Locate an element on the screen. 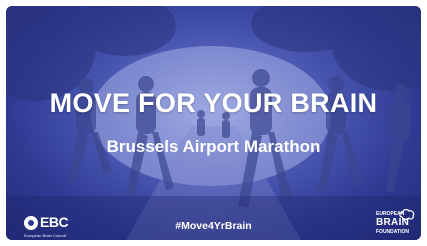  video-subtitle: Brussels Airport Marathon is located at coordinates (213, 146).